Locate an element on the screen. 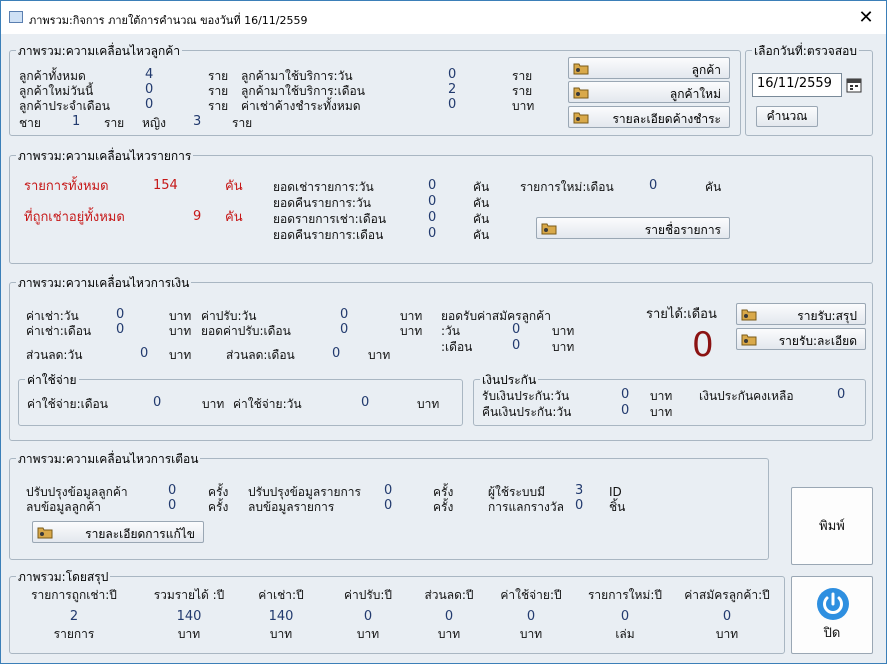 The height and width of the screenshot is (664, 887). total-customer-value: 4 is located at coordinates (149, 74).